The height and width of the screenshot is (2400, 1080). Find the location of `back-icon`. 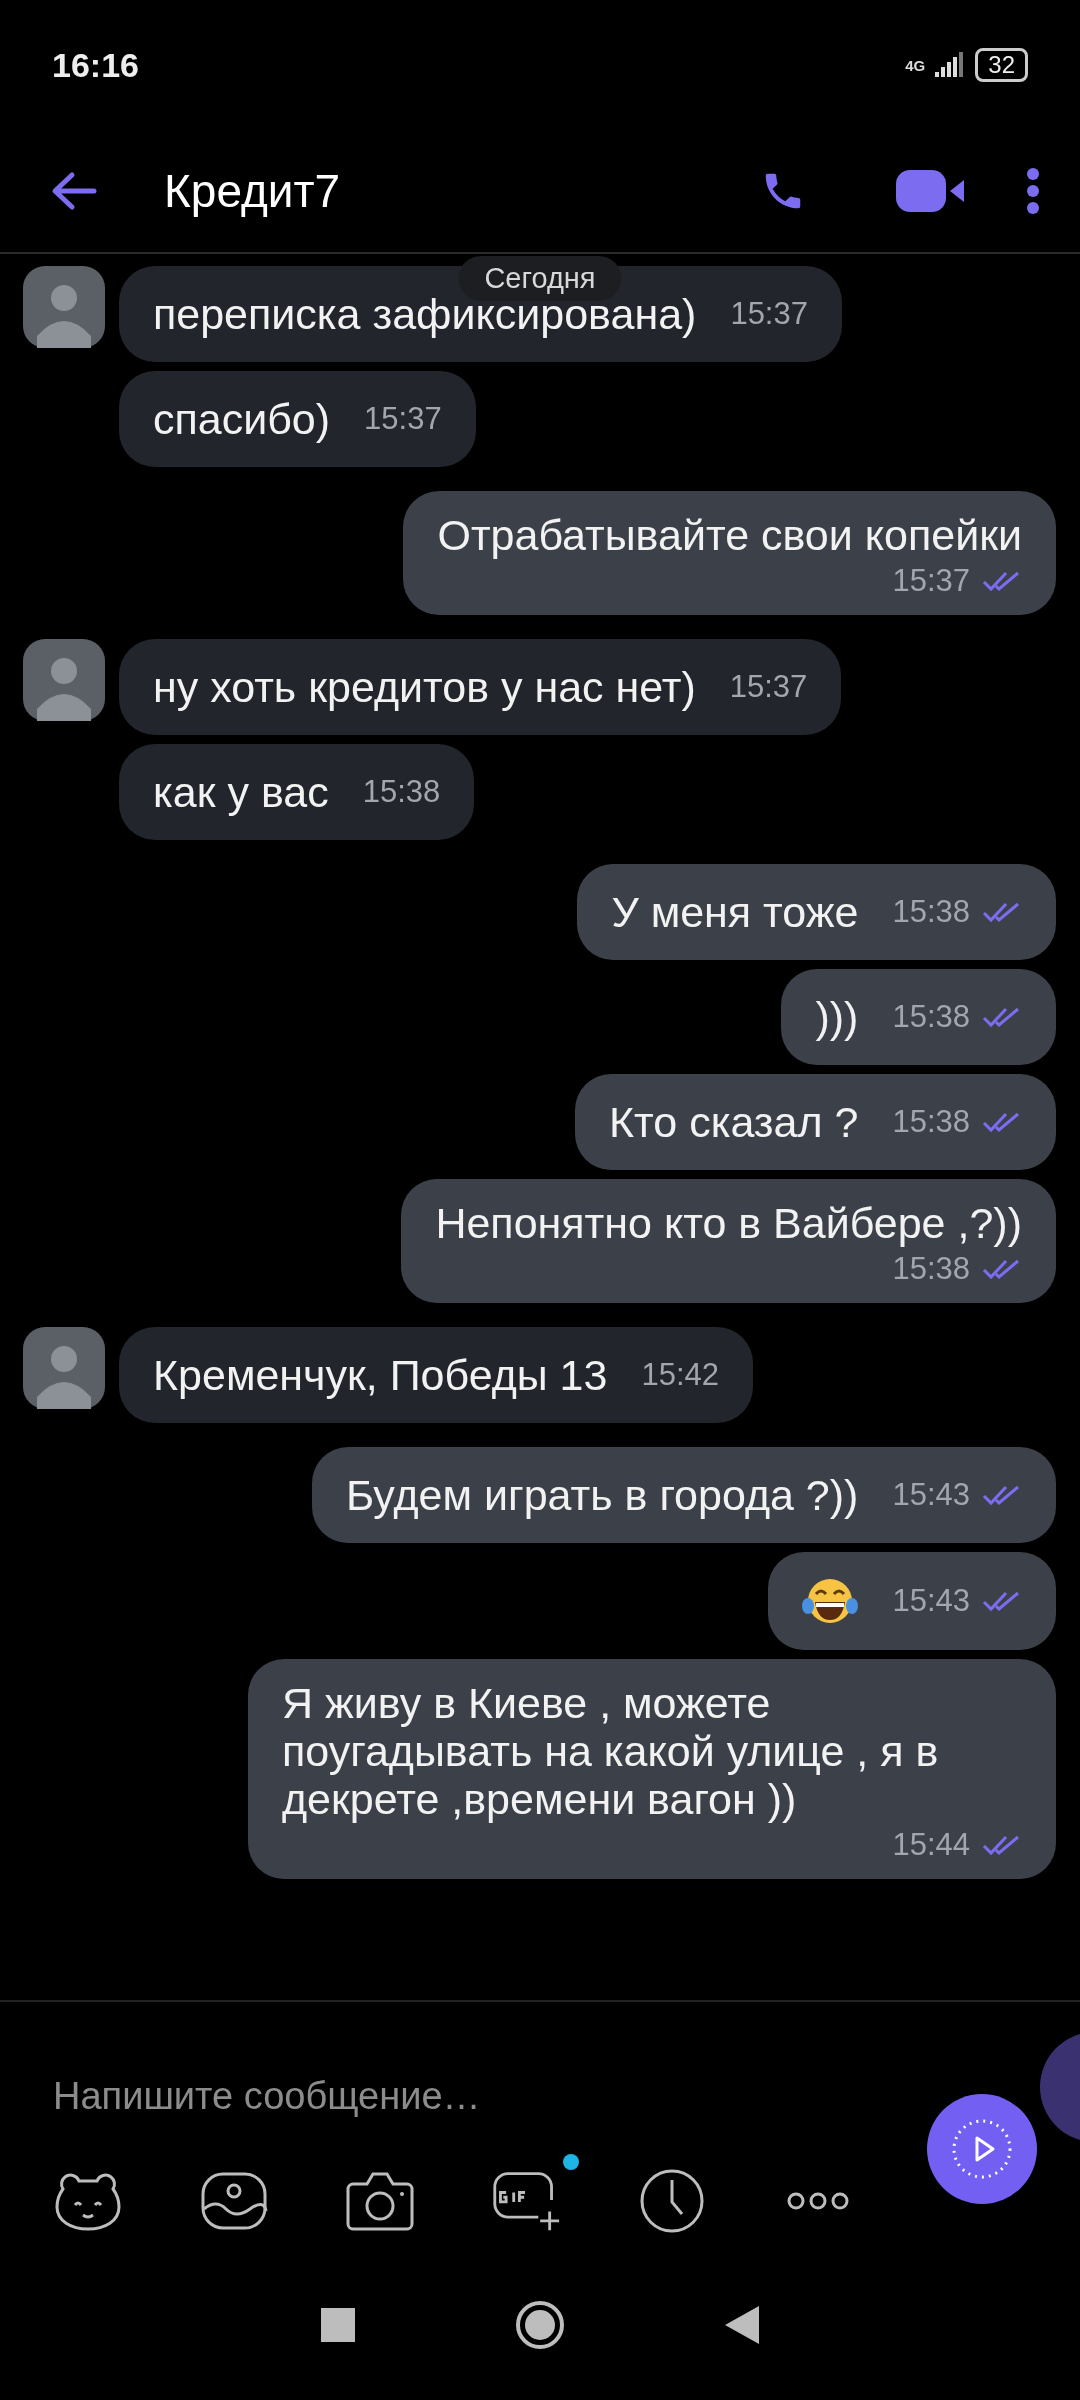

back-icon is located at coordinates (74, 191).